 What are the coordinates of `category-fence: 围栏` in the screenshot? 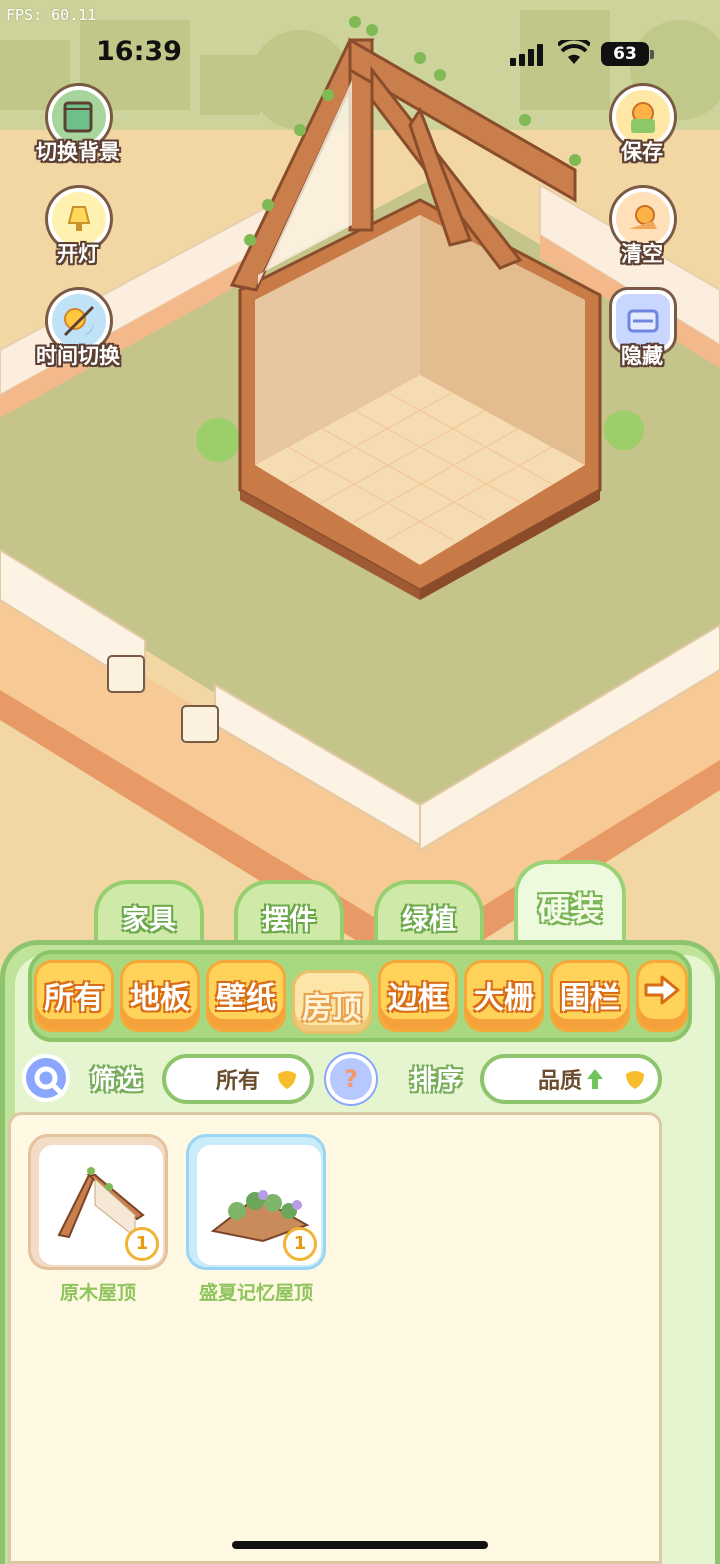 It's located at (590, 996).